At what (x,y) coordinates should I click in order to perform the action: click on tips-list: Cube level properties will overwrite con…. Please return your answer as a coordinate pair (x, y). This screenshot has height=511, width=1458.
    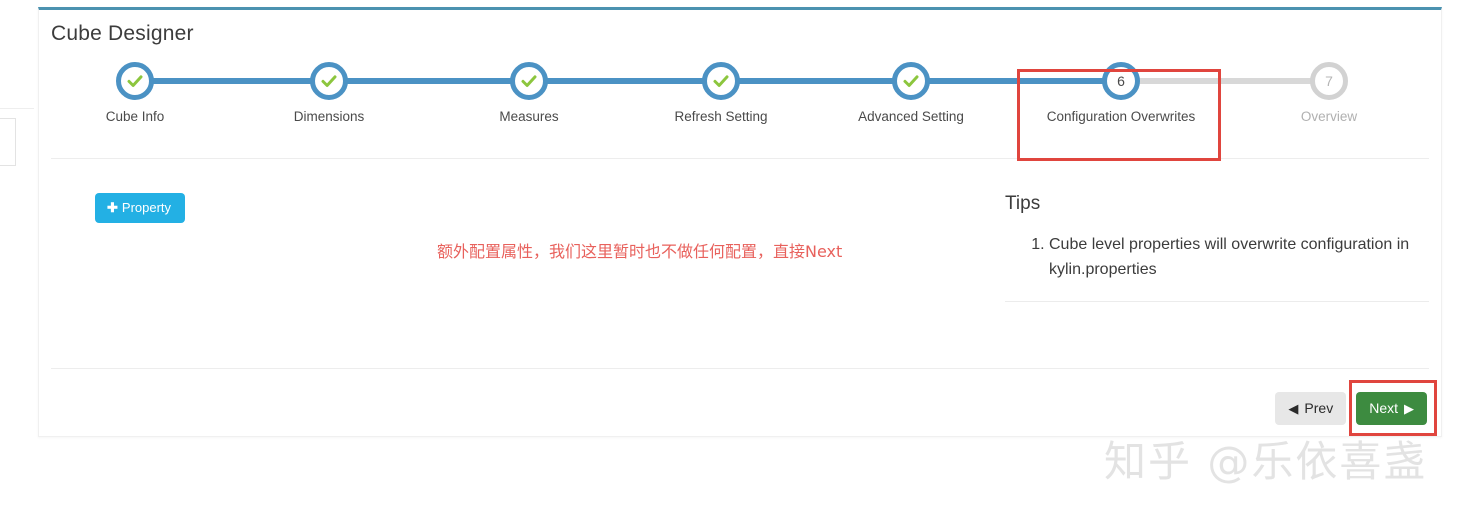
    Looking at the image, I should click on (1217, 258).